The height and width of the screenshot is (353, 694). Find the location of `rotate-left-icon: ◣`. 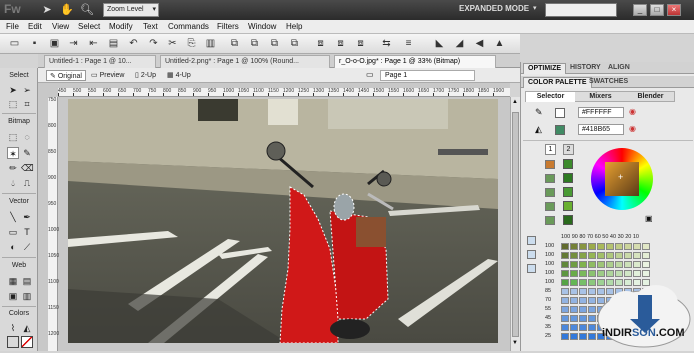

rotate-left-icon: ◣ is located at coordinates (439, 43).